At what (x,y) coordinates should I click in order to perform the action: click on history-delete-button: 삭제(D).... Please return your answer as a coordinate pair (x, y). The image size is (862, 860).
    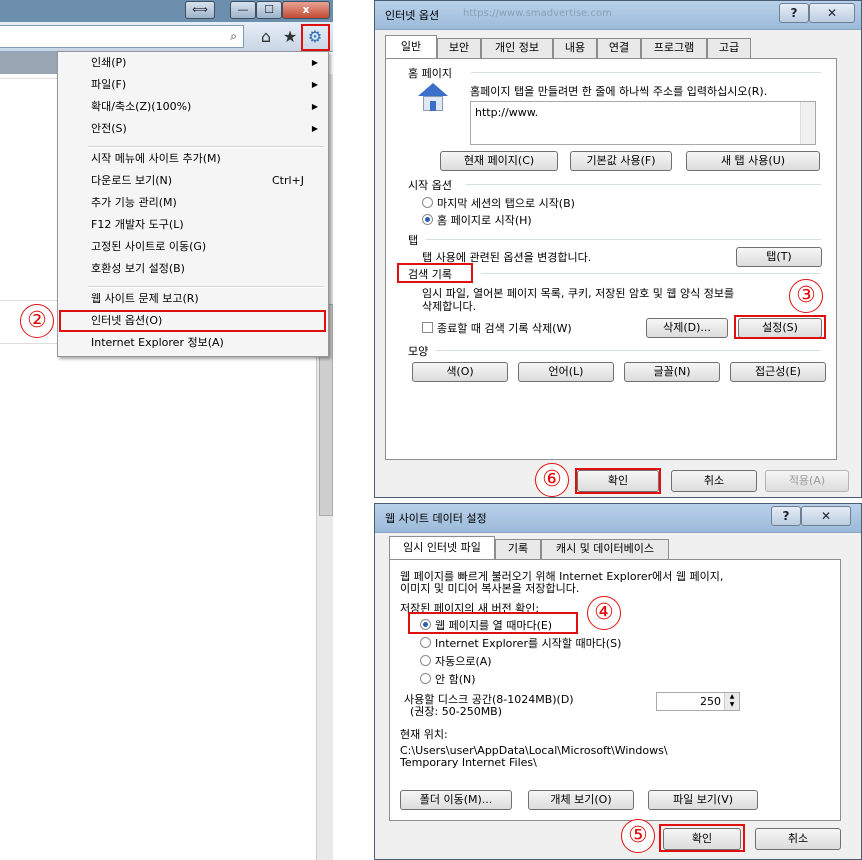
    Looking at the image, I should click on (687, 328).